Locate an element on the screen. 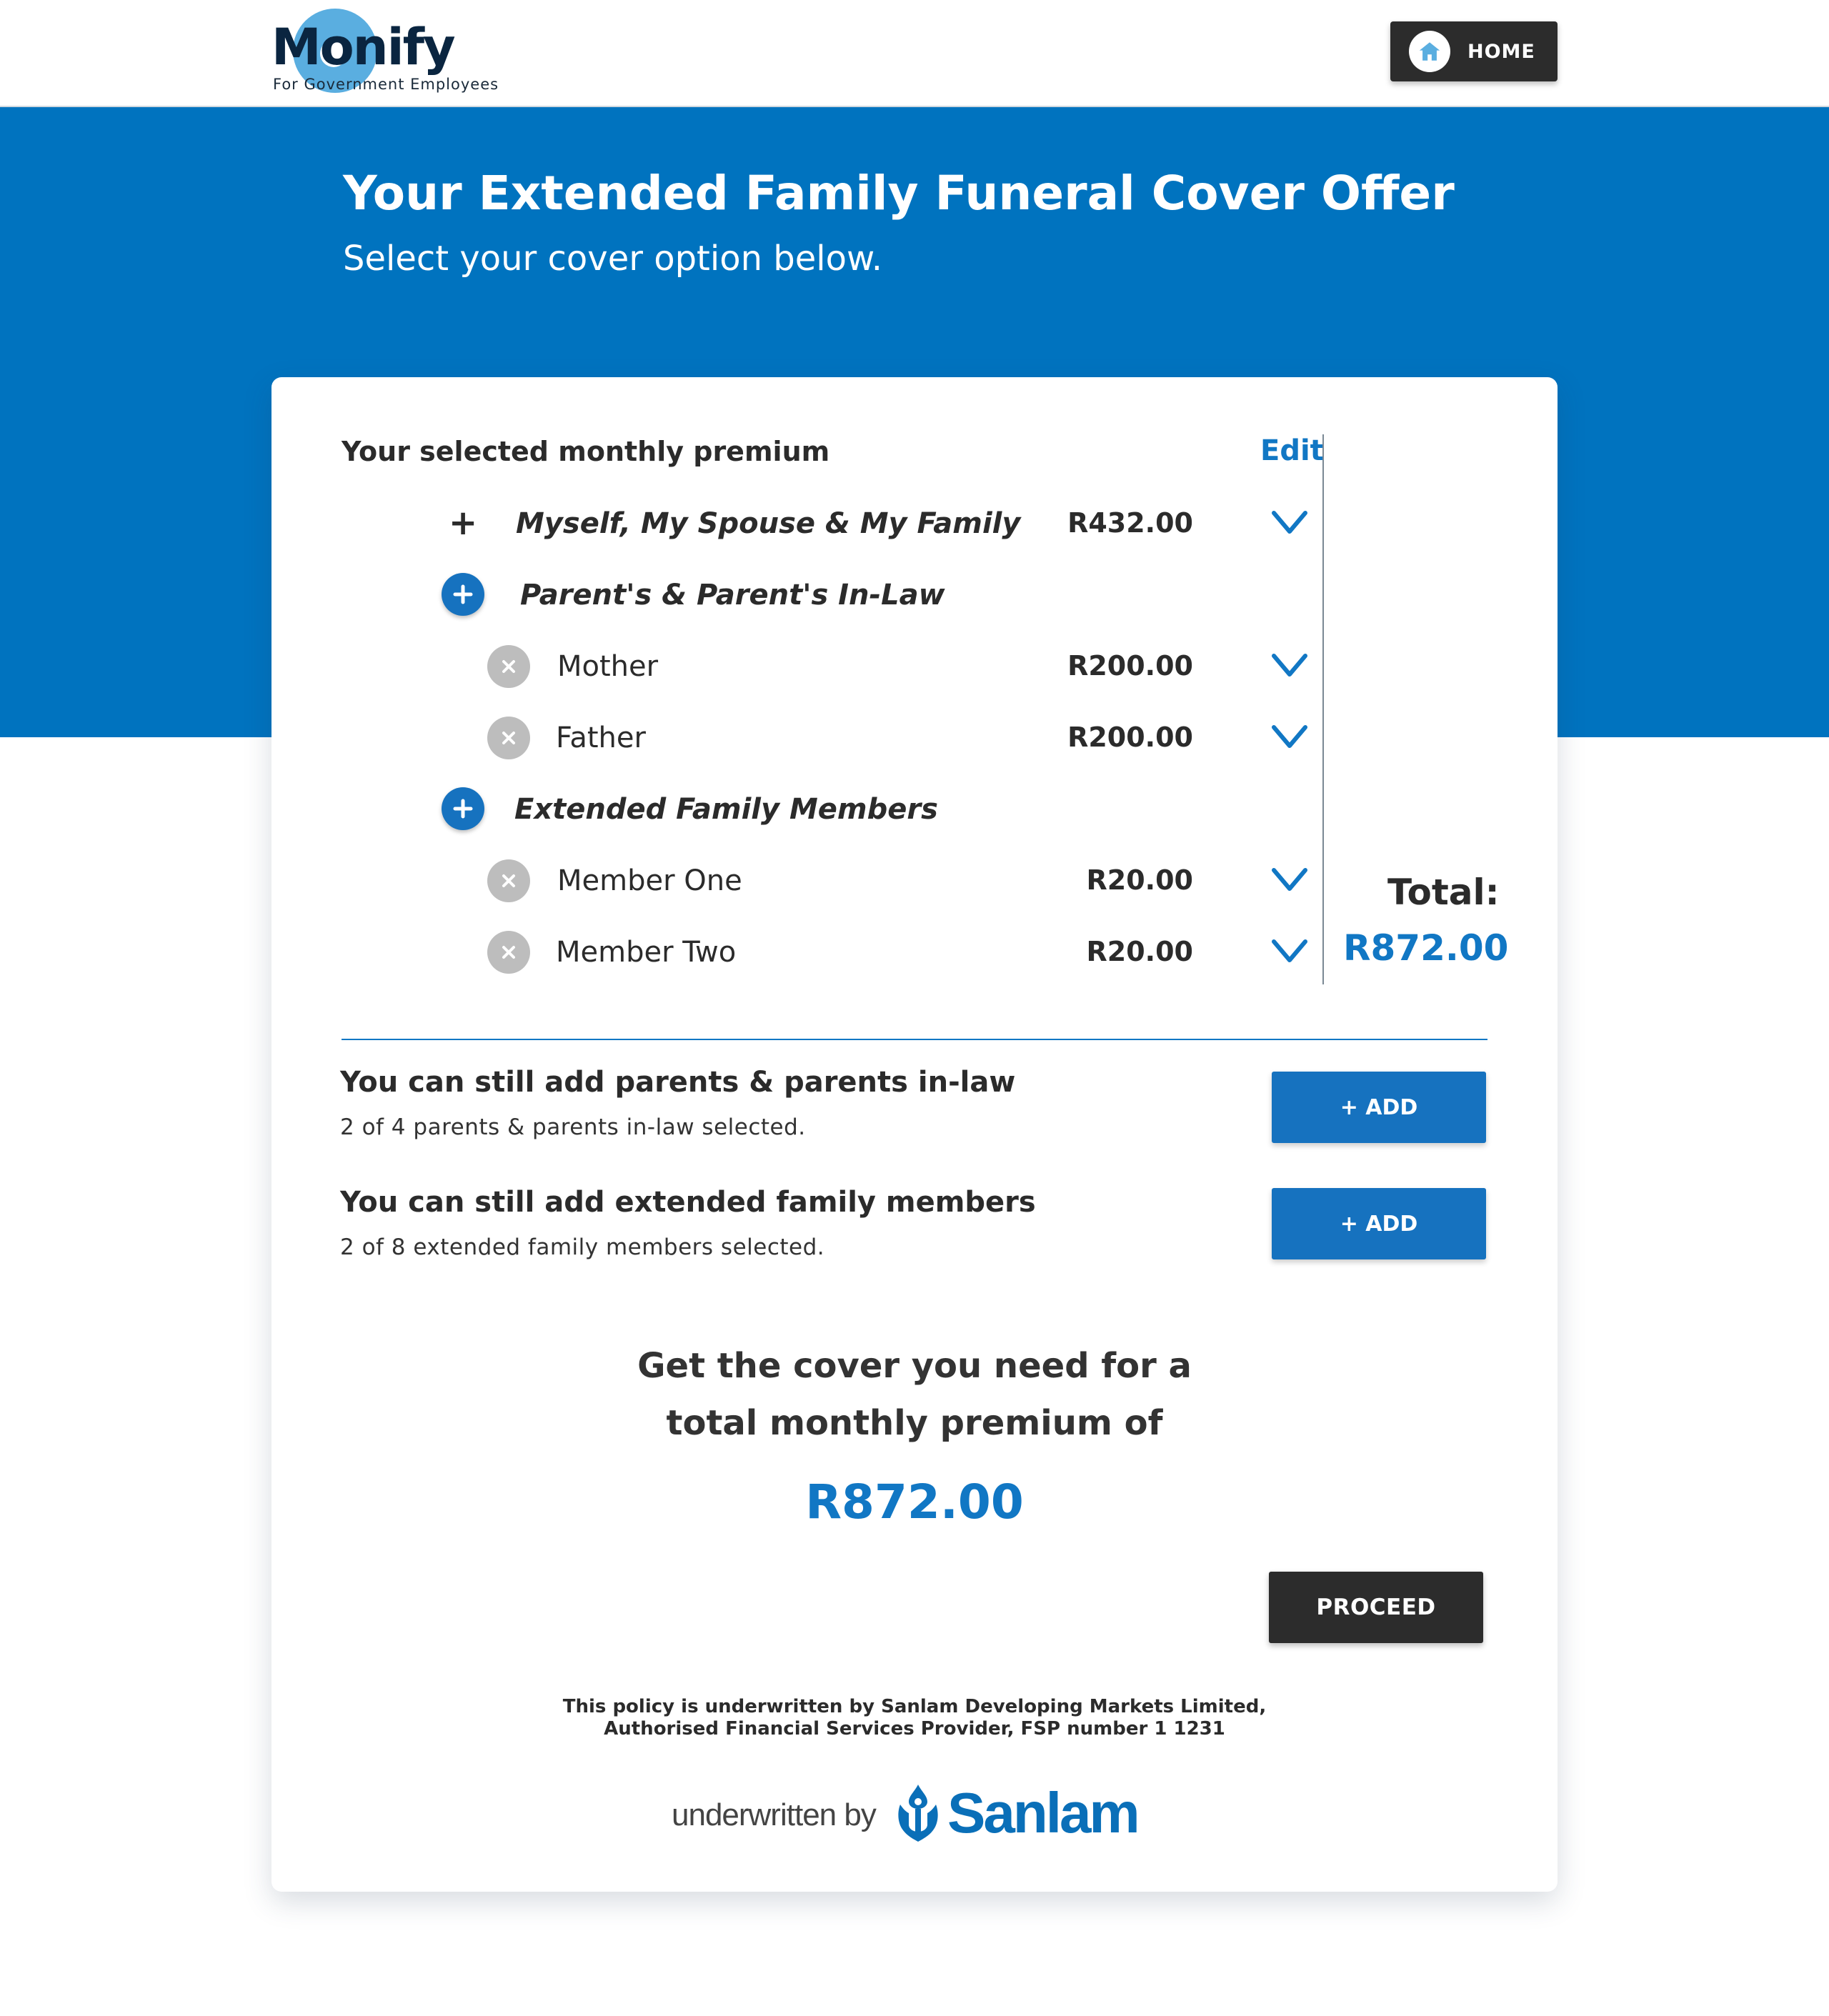 This screenshot has width=1829, height=2016. logo-wordmark: Monify is located at coordinates (363, 47).